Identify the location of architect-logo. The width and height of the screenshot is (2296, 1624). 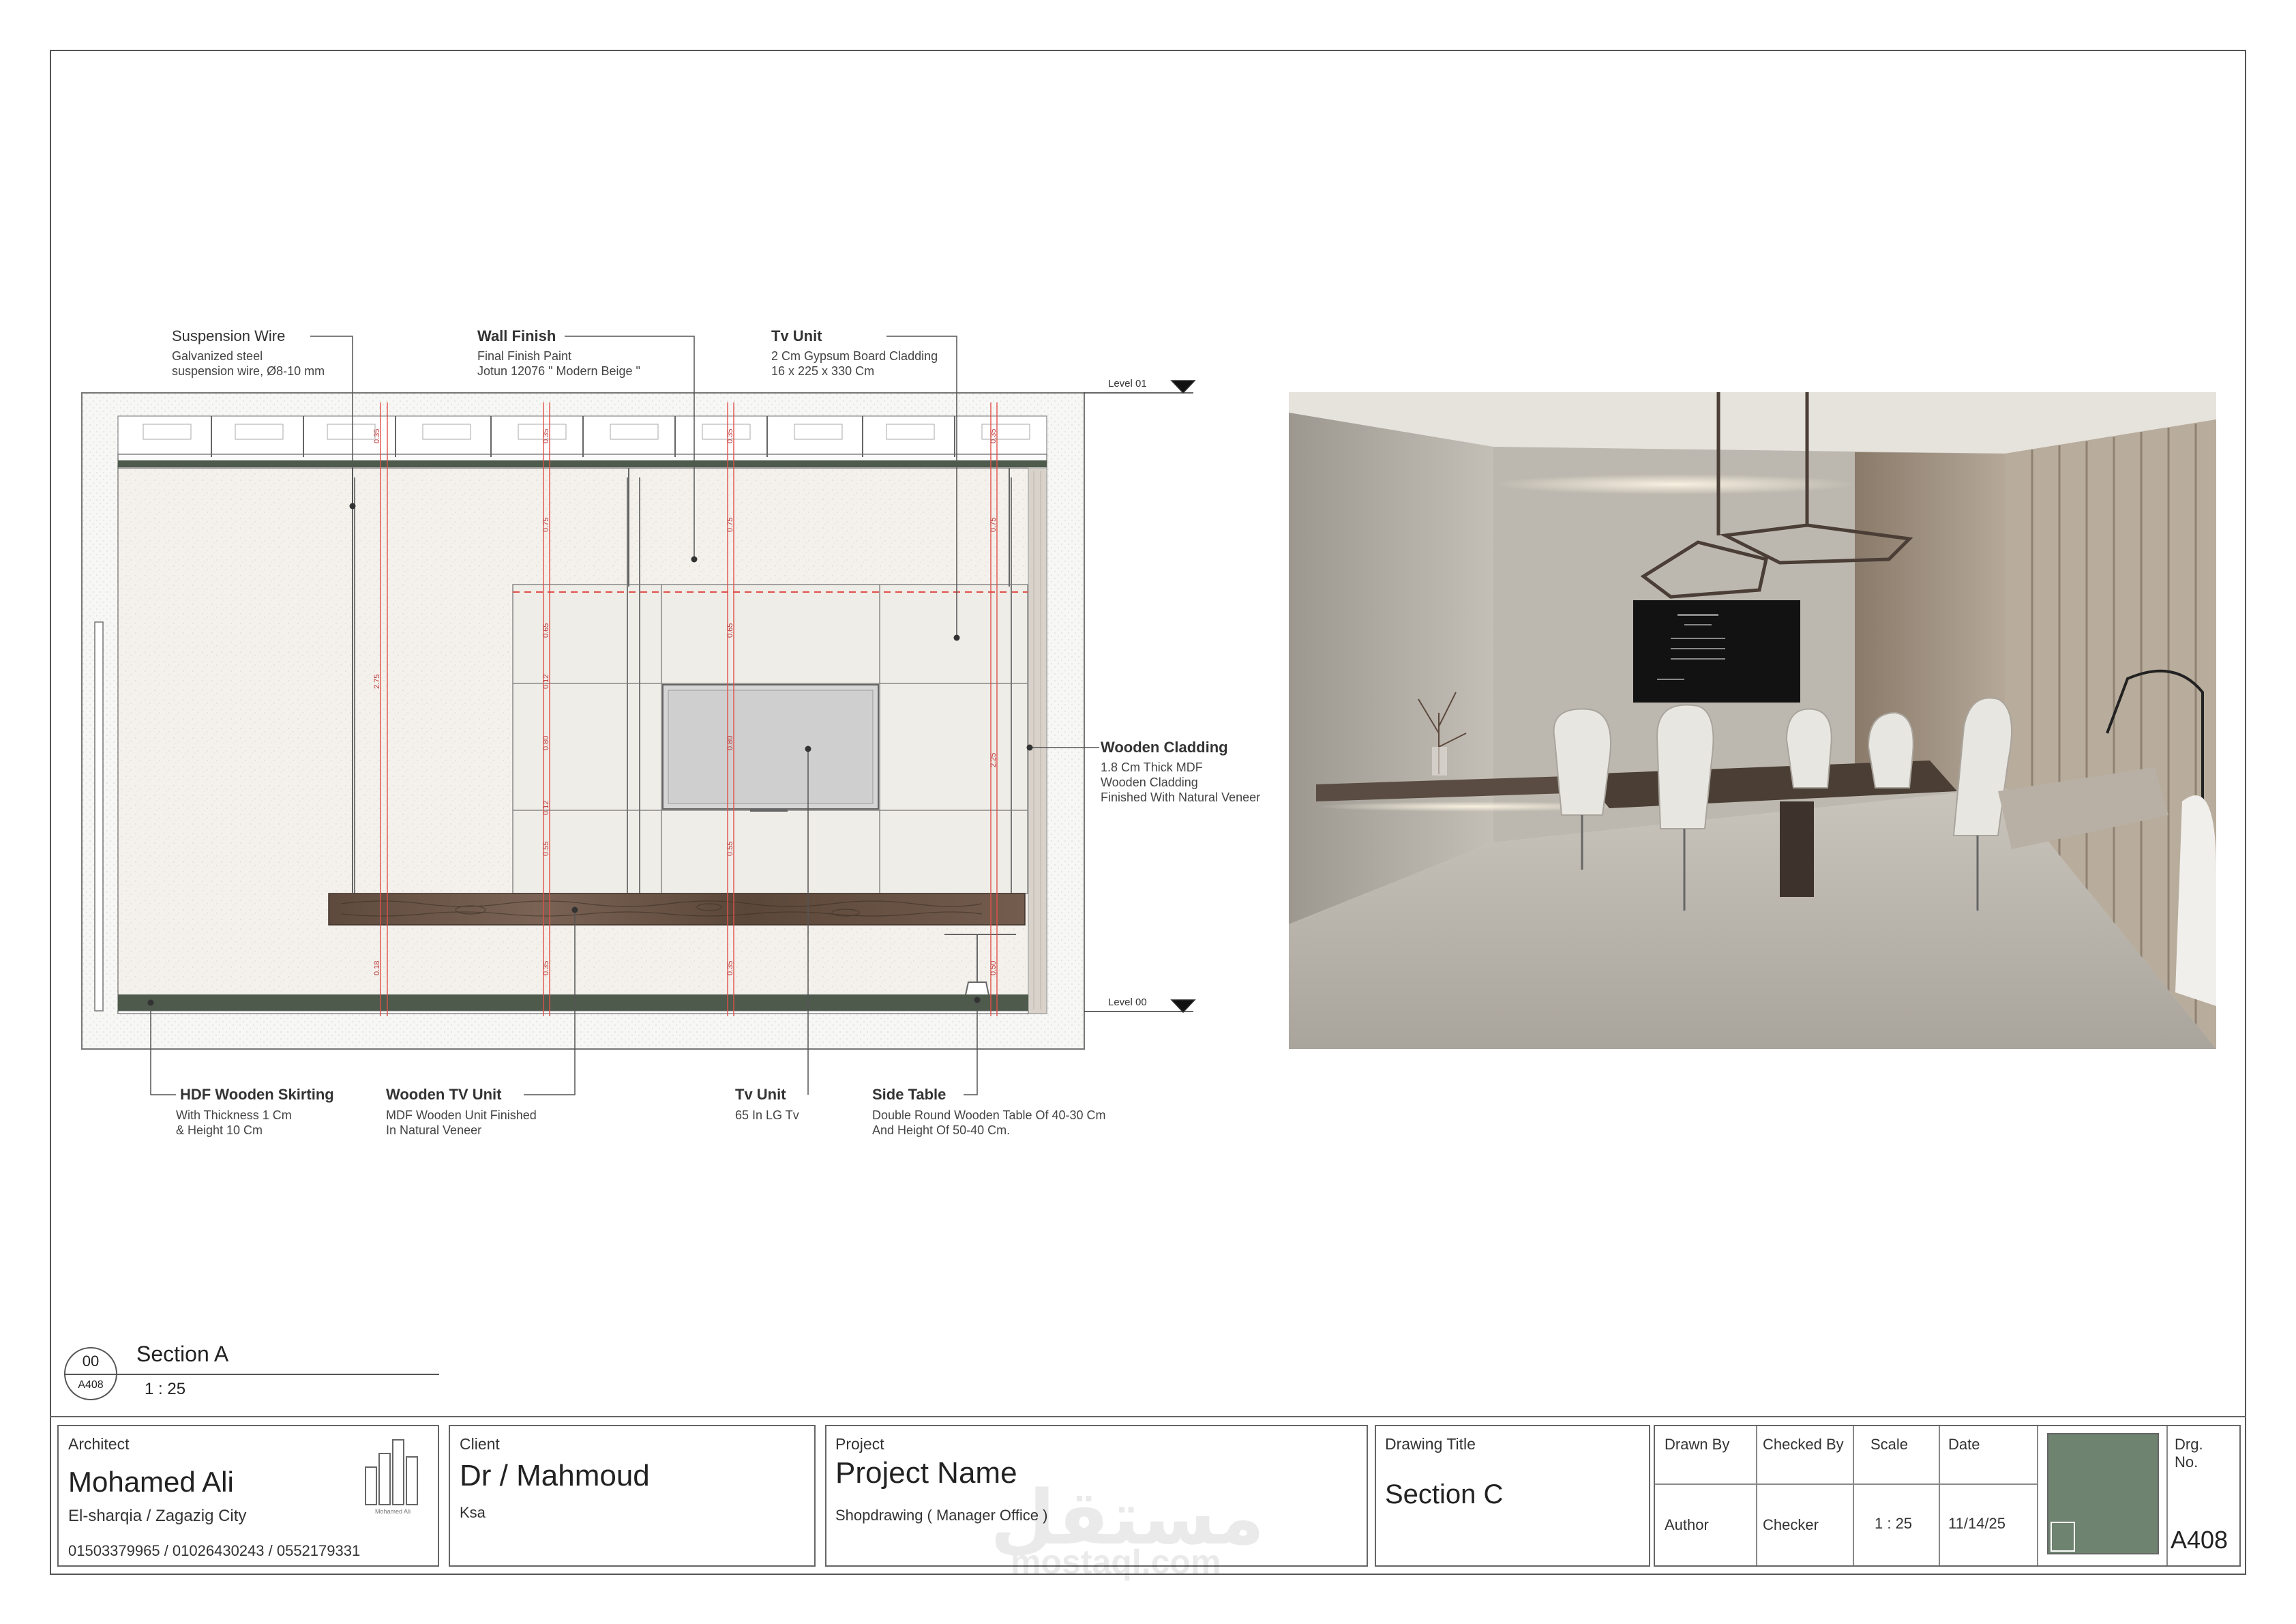
(392, 1472).